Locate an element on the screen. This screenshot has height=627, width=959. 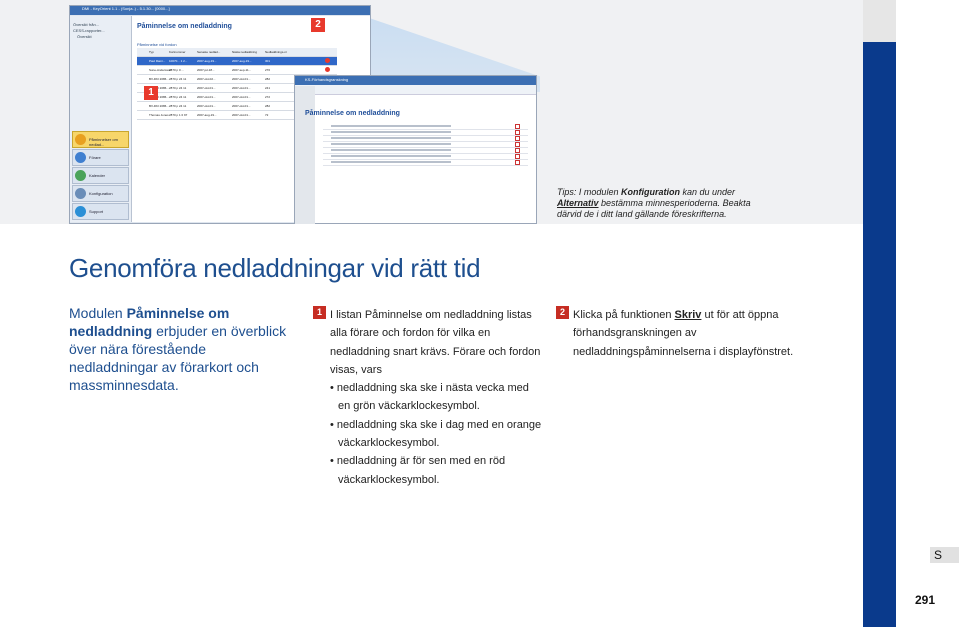
print-link: Skriv is located at coordinates (688, 315).